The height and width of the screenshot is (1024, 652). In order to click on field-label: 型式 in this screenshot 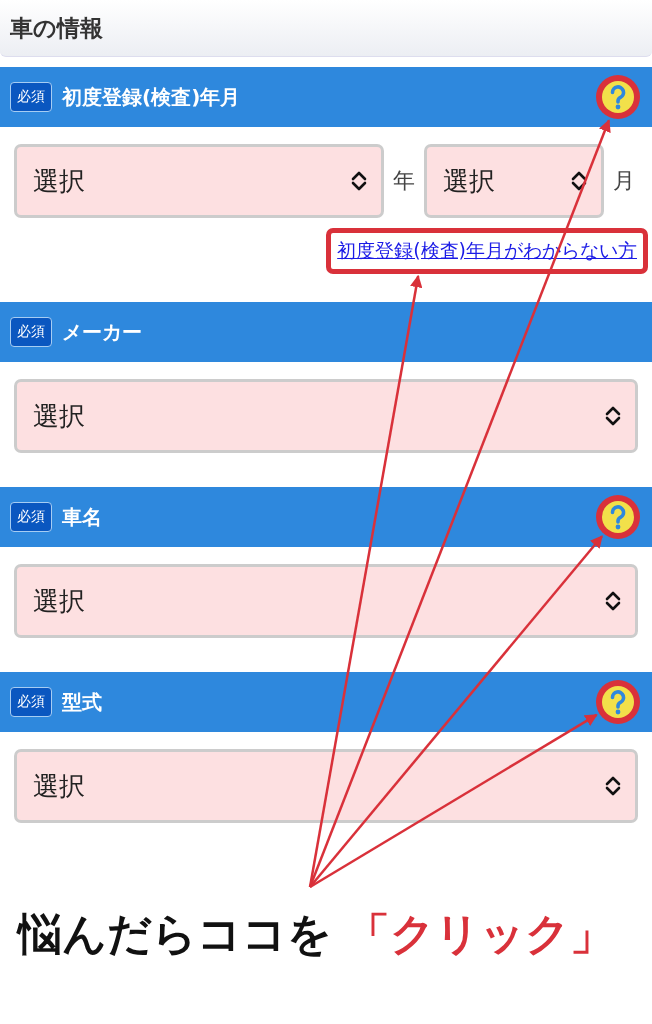, I will do `click(82, 702)`.